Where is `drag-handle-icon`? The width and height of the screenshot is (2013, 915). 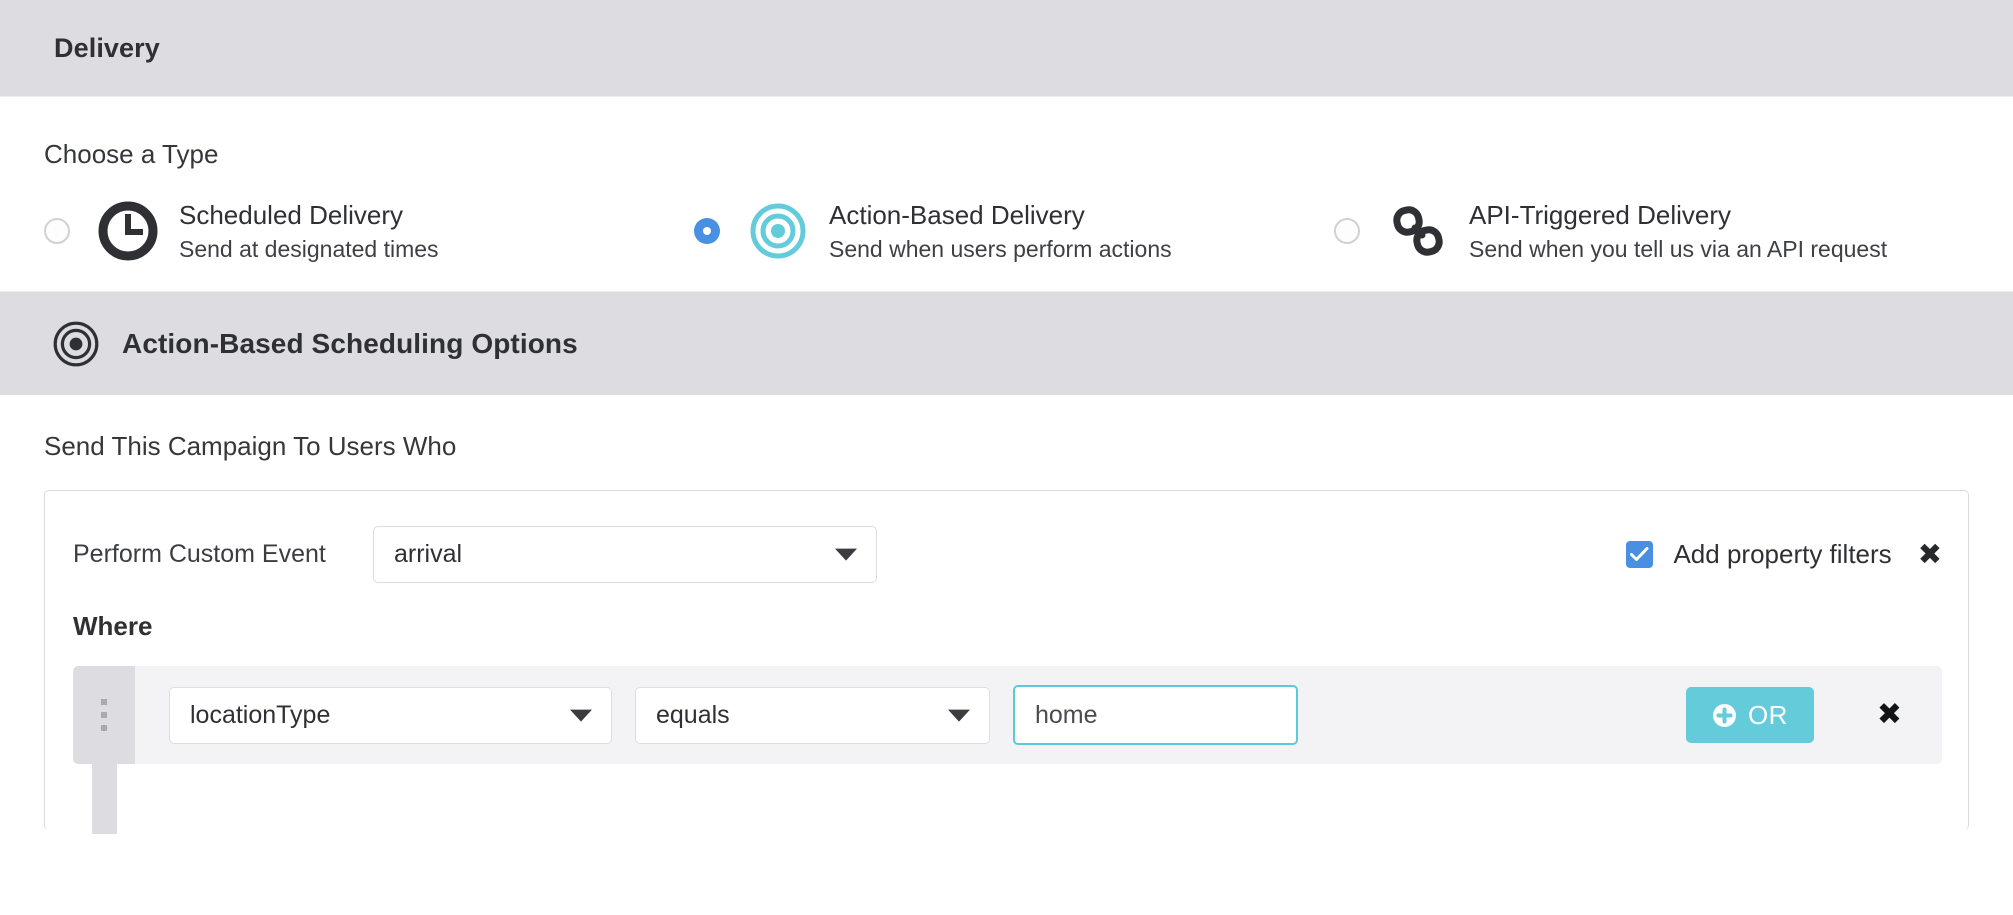
drag-handle-icon is located at coordinates (104, 715).